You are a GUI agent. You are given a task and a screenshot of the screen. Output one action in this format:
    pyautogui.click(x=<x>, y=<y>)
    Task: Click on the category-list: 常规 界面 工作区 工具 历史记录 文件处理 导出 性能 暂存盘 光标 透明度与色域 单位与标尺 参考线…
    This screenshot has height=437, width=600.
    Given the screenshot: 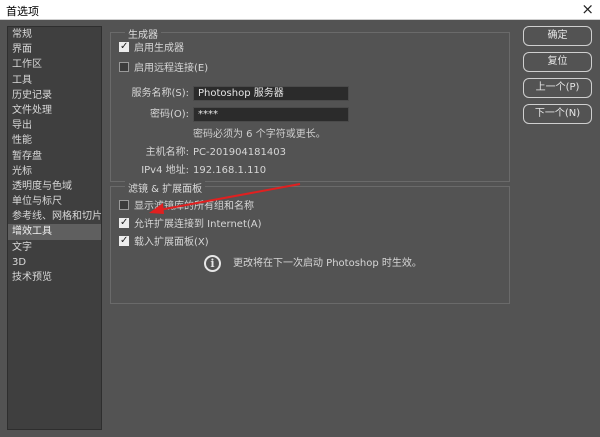 What is the action you would take?
    pyautogui.click(x=54, y=228)
    